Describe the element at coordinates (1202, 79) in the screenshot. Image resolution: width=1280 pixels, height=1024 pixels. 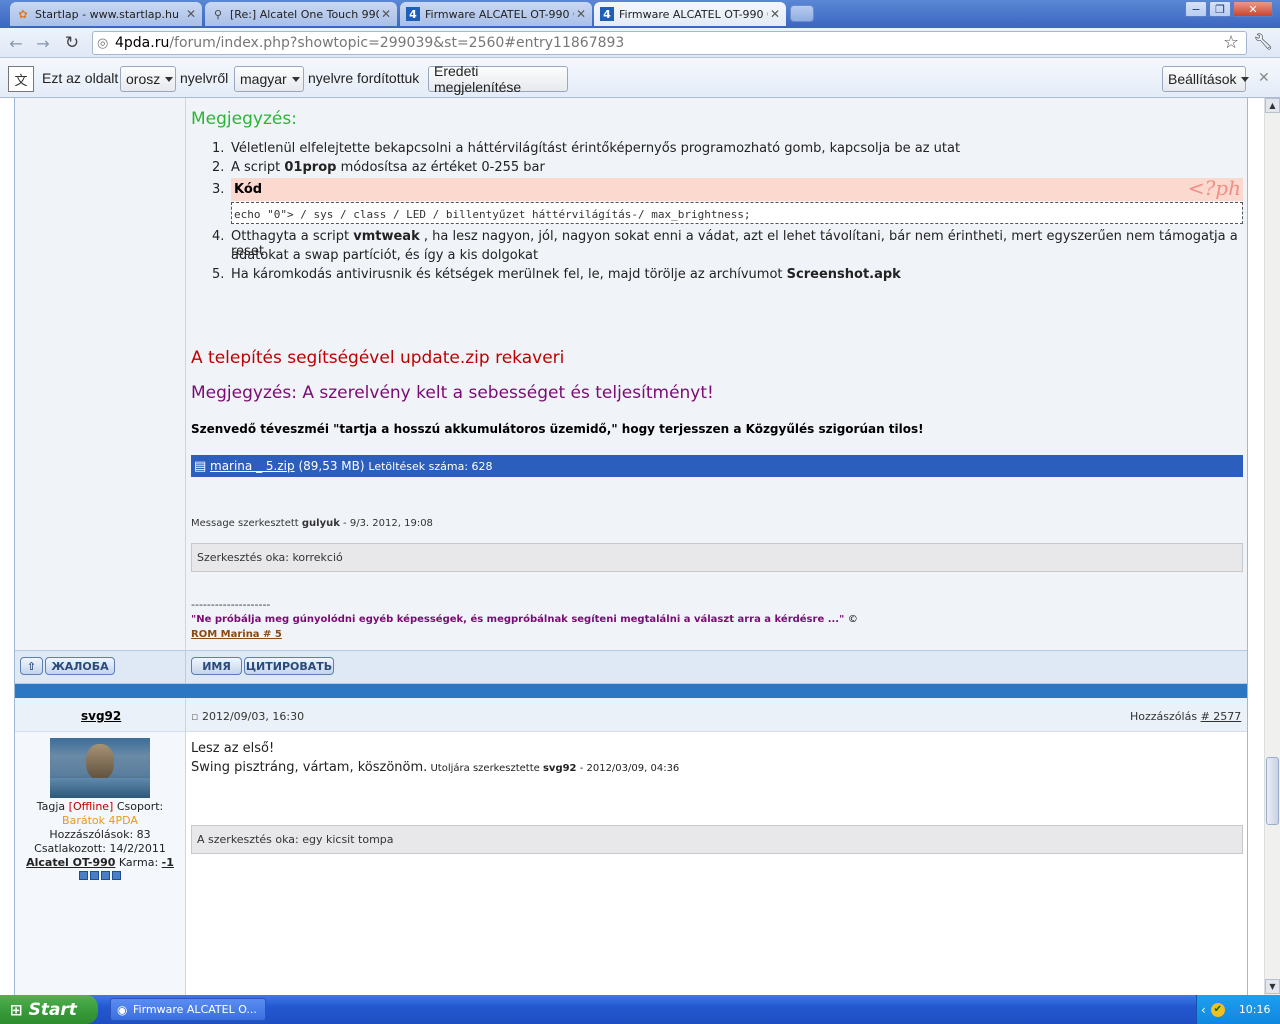
I see `settings-label: Beállítások` at that location.